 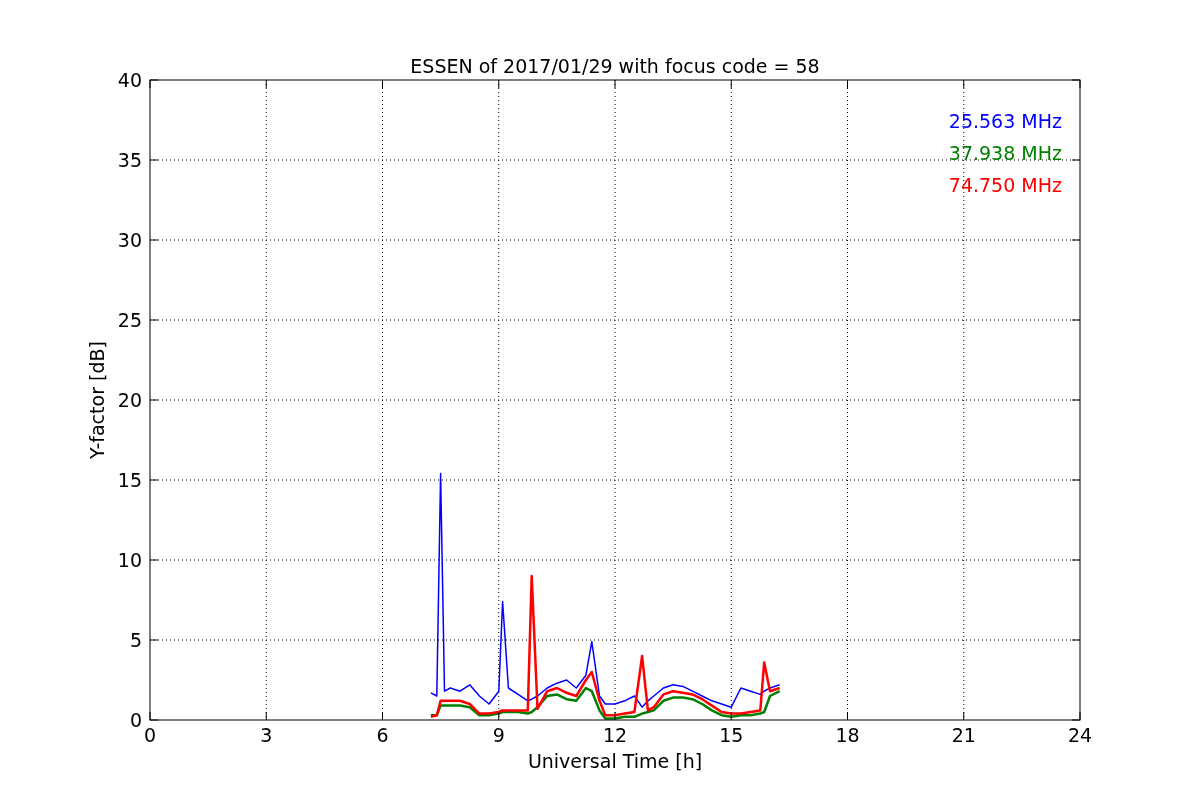 I want to click on y-tick-label: 40, so click(x=129, y=80).